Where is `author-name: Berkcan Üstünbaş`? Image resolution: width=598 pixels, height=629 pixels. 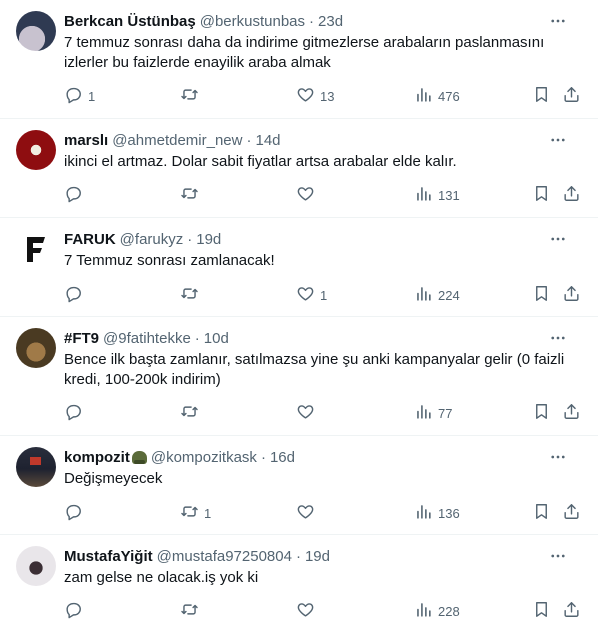 author-name: Berkcan Üstünbaş is located at coordinates (130, 21).